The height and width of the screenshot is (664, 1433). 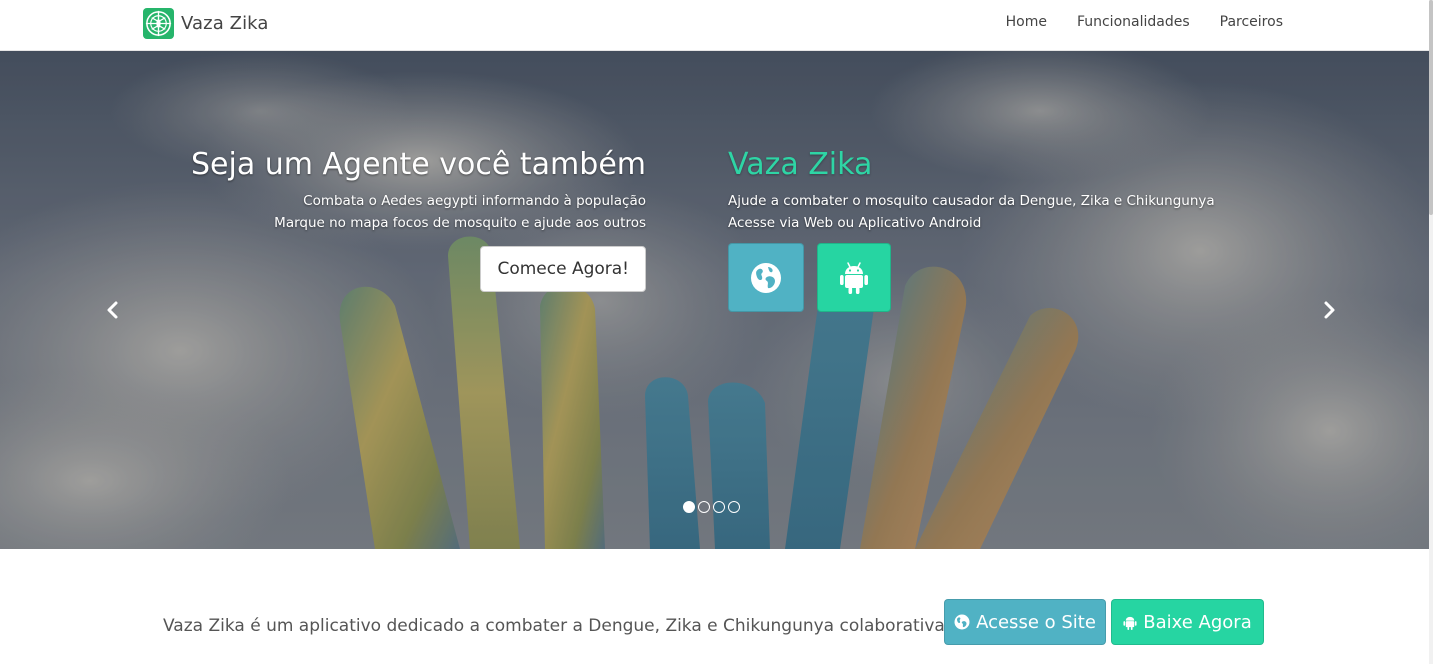 I want to click on nav-parceiros: Parceiros, so click(x=1251, y=22).